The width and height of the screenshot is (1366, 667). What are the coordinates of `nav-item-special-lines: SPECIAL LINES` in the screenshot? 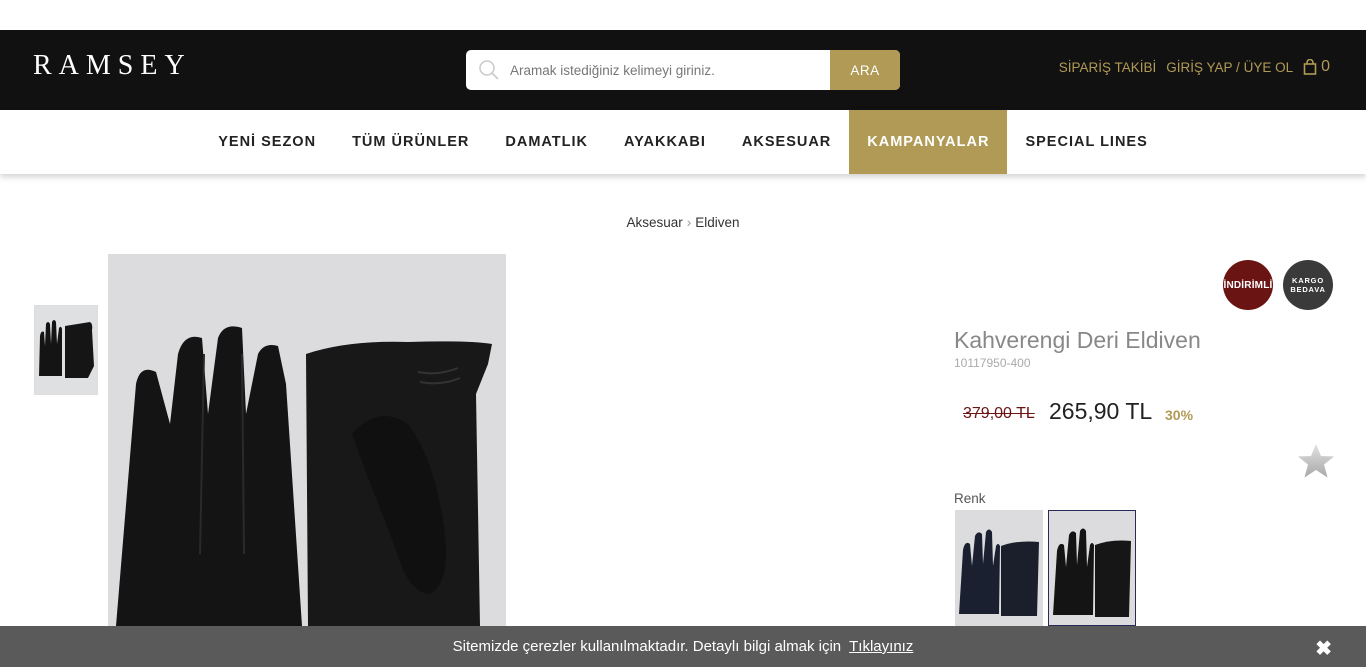 It's located at (1086, 142).